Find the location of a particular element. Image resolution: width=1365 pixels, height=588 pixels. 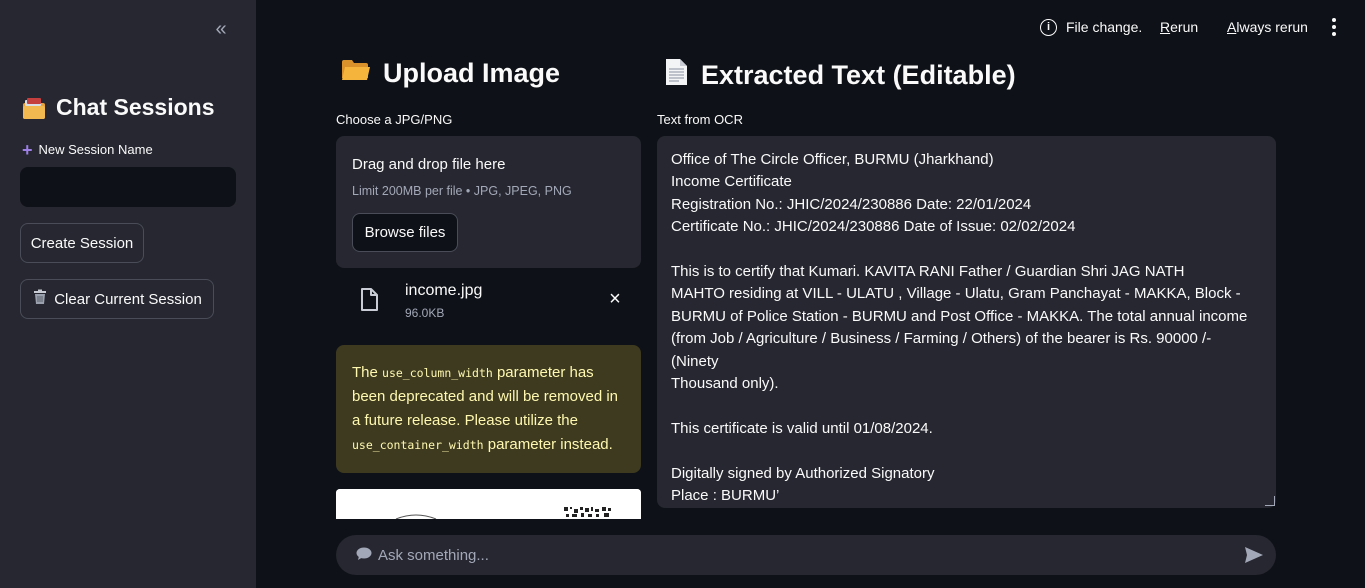

plus-icon: + is located at coordinates (27, 149).